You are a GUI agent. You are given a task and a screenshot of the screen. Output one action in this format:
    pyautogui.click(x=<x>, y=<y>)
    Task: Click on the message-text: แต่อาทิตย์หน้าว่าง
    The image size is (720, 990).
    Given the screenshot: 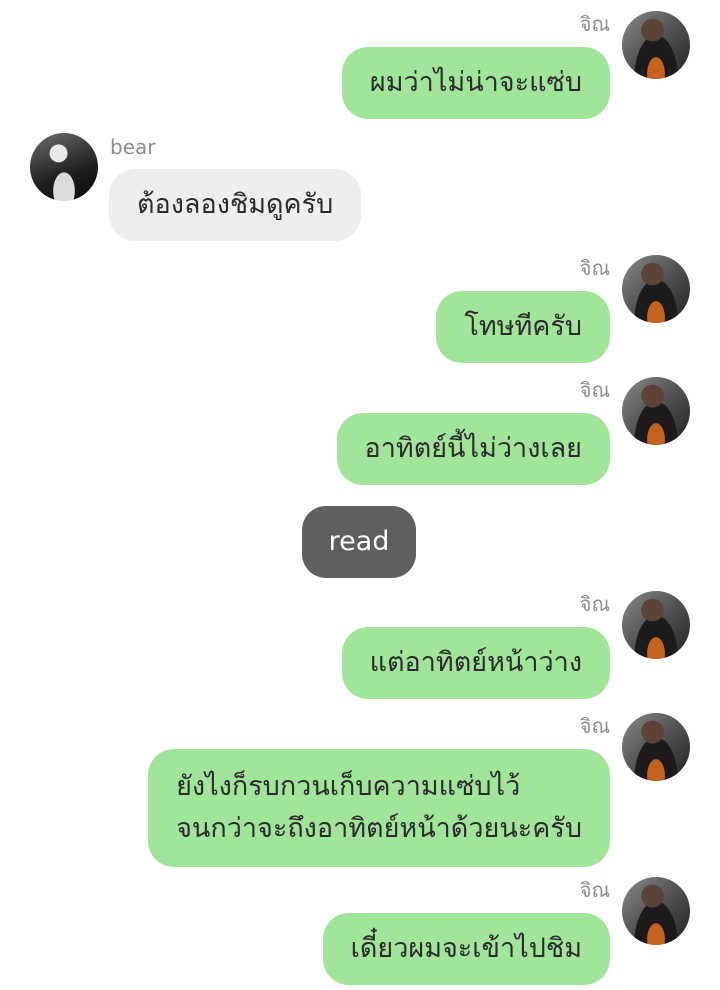 What is the action you would take?
    pyautogui.click(x=475, y=662)
    